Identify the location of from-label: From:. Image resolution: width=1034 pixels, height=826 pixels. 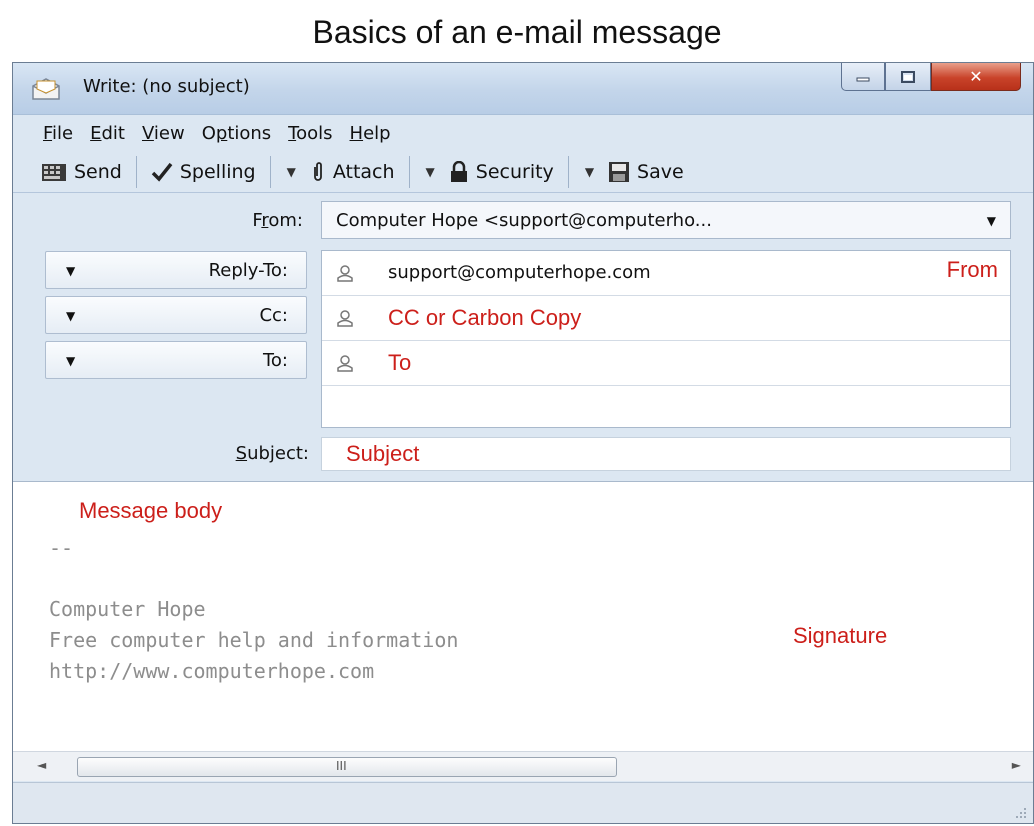
(277, 220).